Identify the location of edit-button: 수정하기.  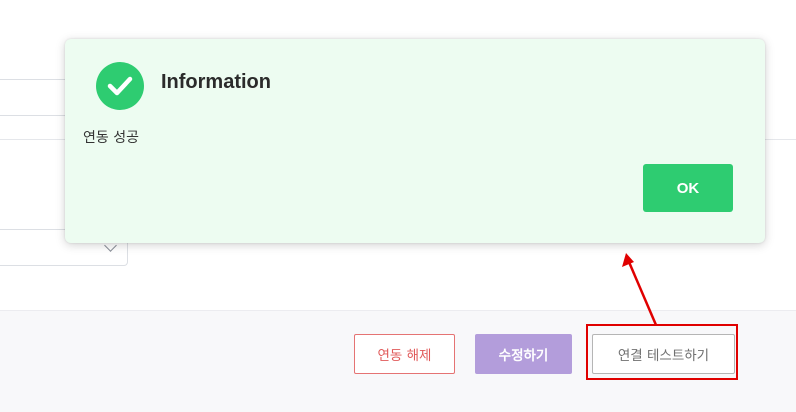
(523, 354).